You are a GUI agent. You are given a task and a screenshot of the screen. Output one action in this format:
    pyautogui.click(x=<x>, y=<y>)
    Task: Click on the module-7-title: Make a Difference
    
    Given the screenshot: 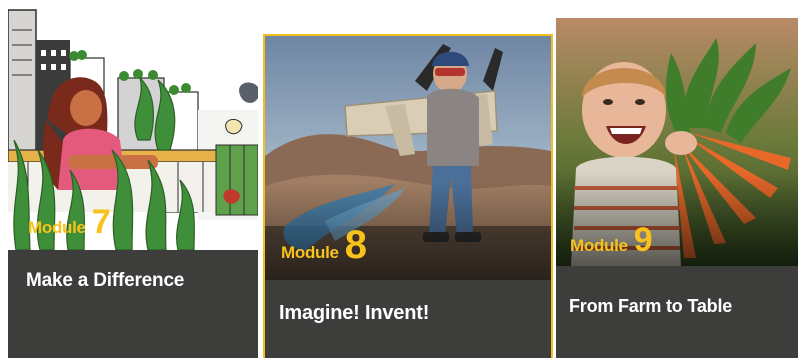 What is the action you would take?
    pyautogui.click(x=105, y=280)
    